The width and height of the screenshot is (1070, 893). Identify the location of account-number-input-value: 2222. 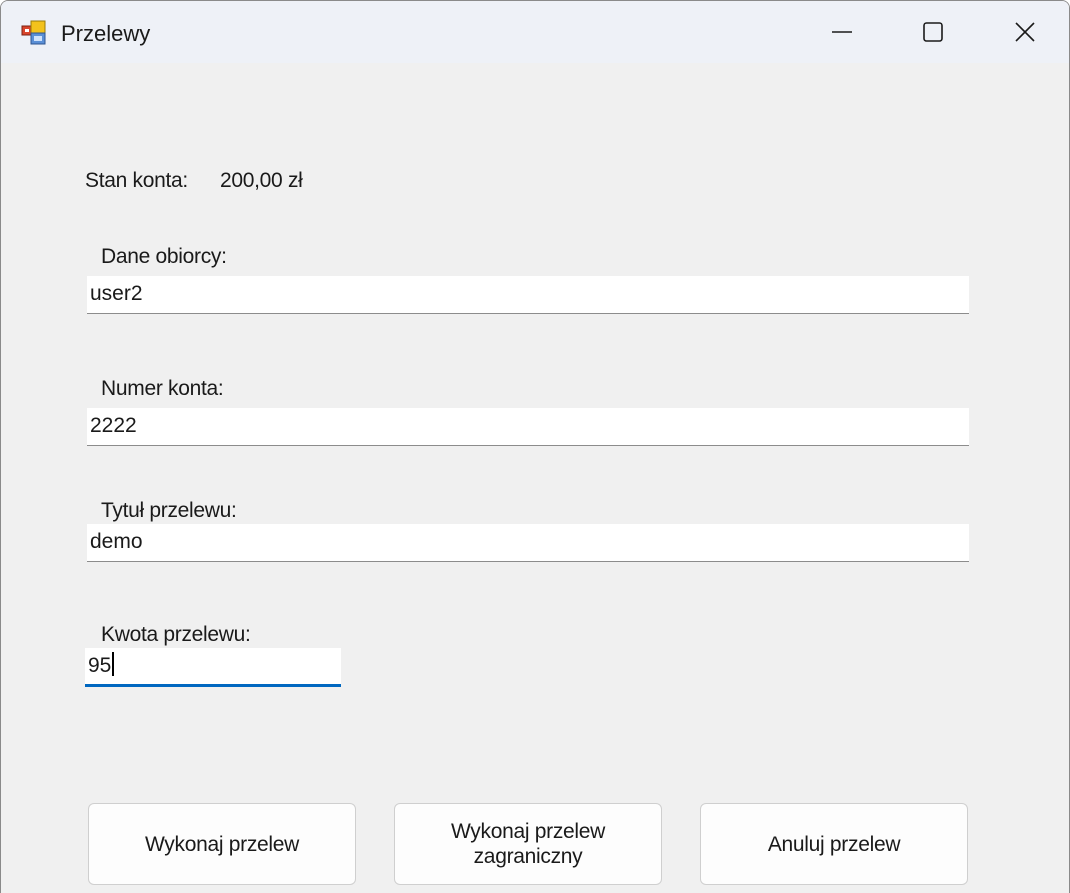
(113, 425).